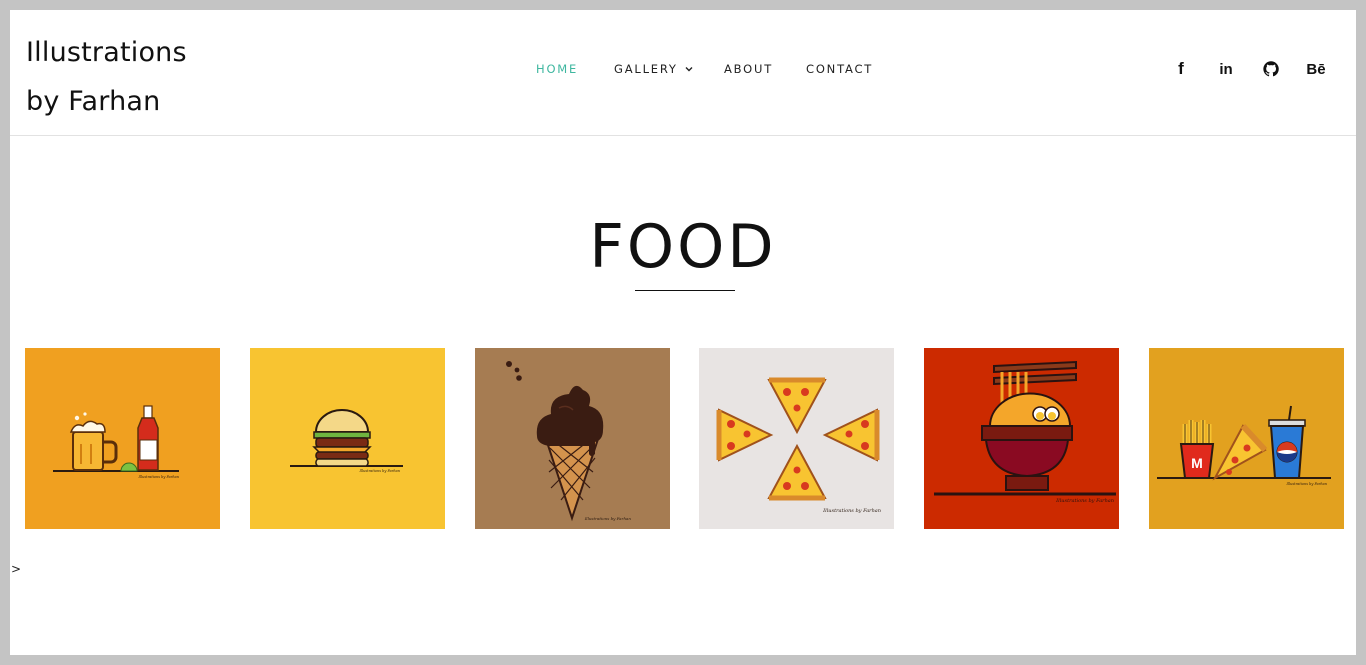 Image resolution: width=1366 pixels, height=665 pixels. What do you see at coordinates (93, 101) in the screenshot?
I see `logo-line-2: by Farhan` at bounding box center [93, 101].